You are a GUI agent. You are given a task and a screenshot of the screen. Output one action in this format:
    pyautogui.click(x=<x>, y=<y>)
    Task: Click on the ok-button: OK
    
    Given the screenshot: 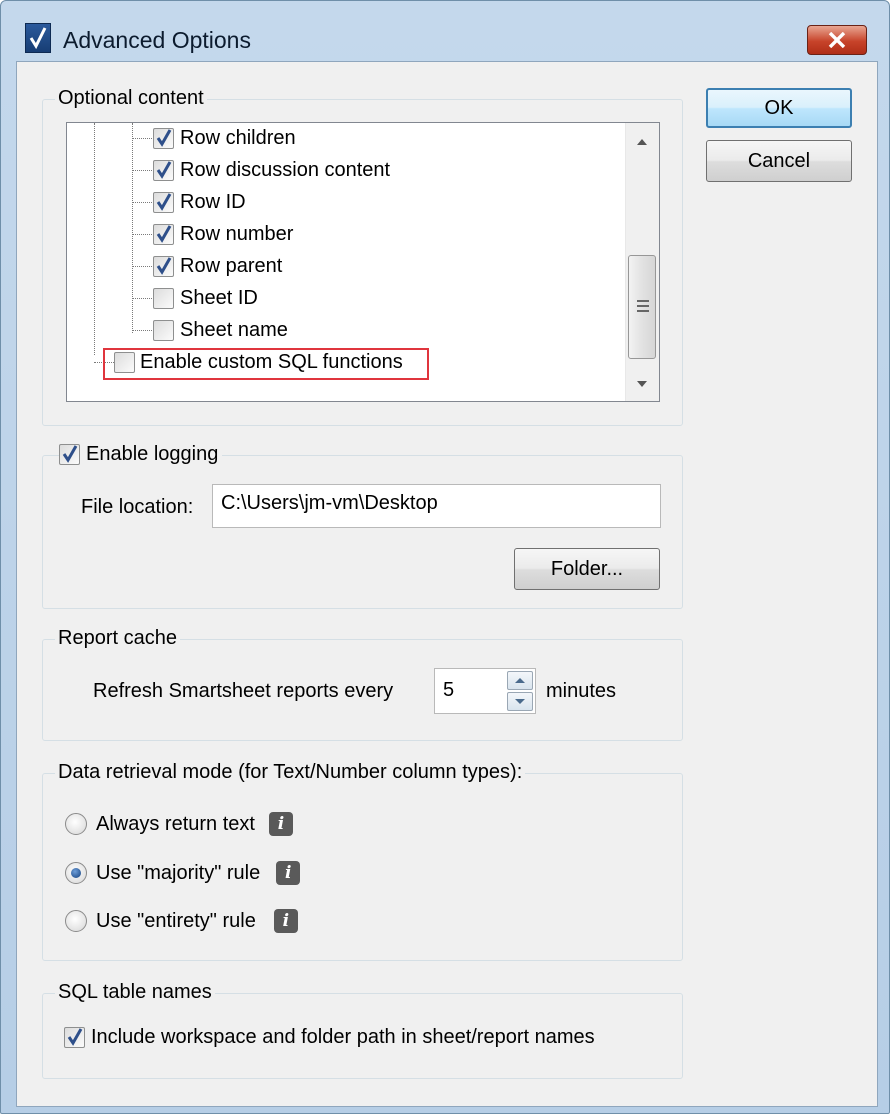 What is the action you would take?
    pyautogui.click(x=779, y=108)
    